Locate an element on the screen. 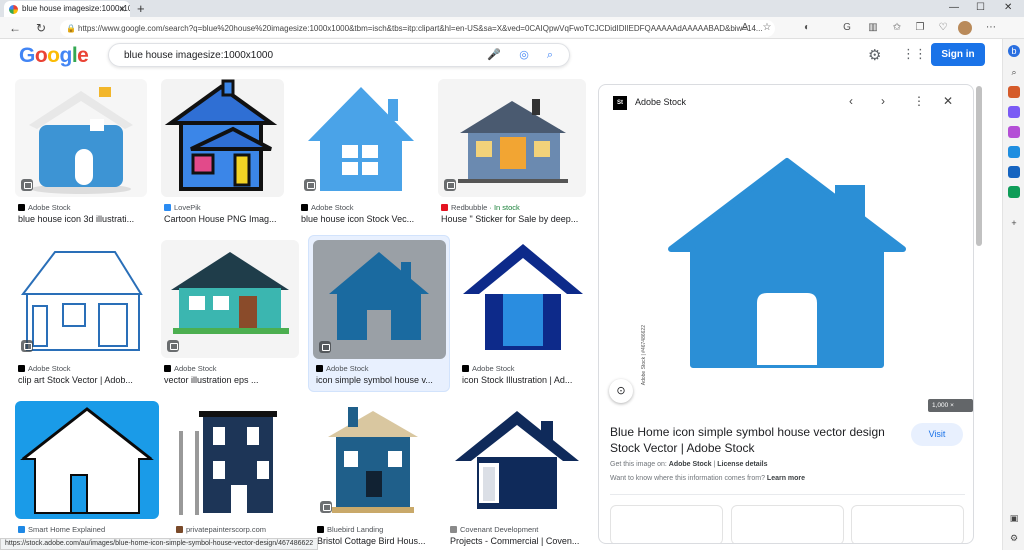  result-source: Covenant Development is located at coordinates (494, 529).